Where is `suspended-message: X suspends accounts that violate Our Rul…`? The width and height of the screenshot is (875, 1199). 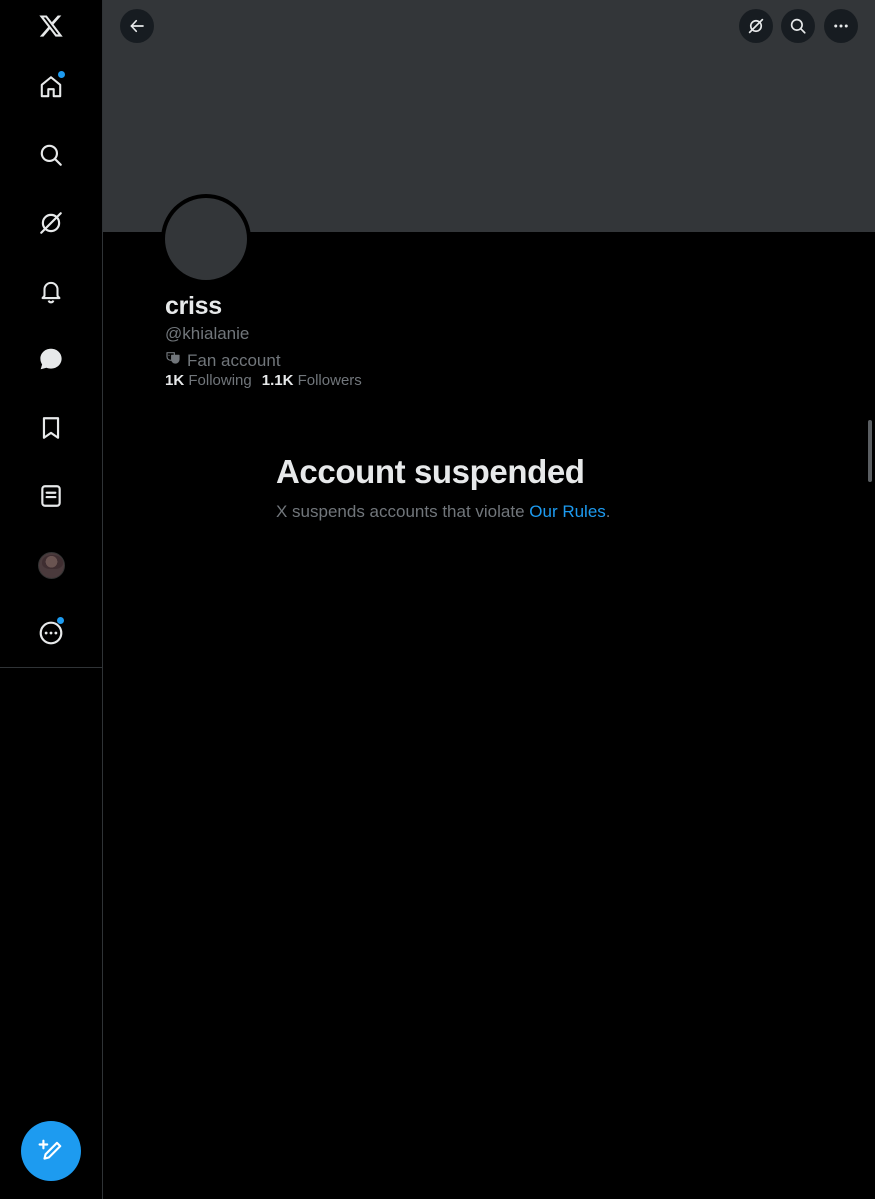 suspended-message: X suspends accounts that violate Our Rul… is located at coordinates (443, 512).